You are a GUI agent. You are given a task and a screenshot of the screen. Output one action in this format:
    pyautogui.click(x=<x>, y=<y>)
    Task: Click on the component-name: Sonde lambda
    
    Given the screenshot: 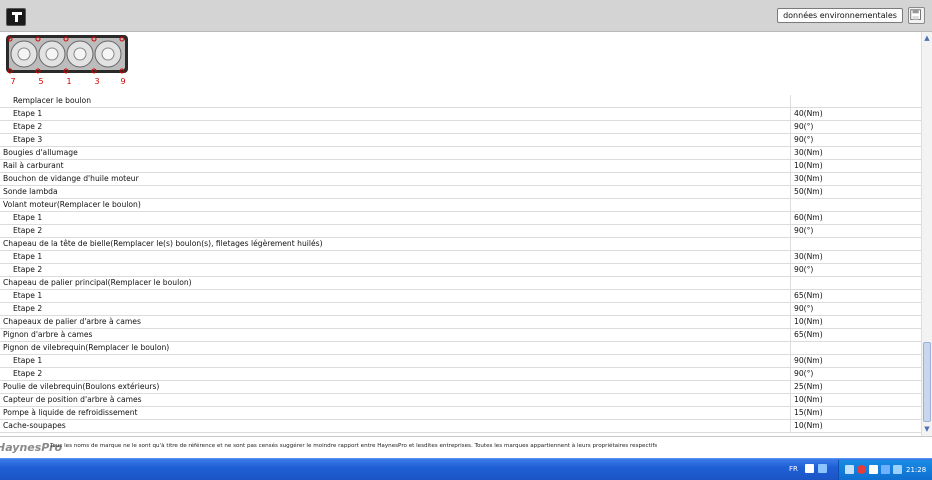 What is the action you would take?
    pyautogui.click(x=30, y=191)
    